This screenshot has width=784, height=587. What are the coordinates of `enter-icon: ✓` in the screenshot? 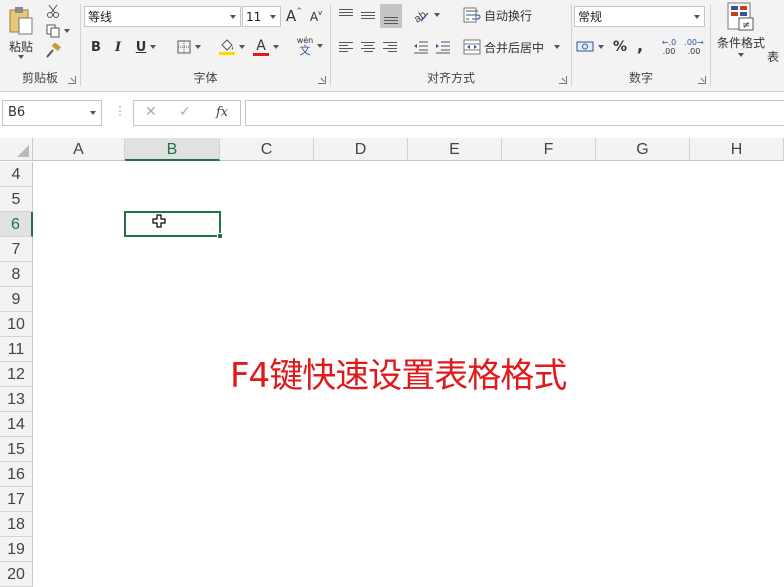 It's located at (185, 112).